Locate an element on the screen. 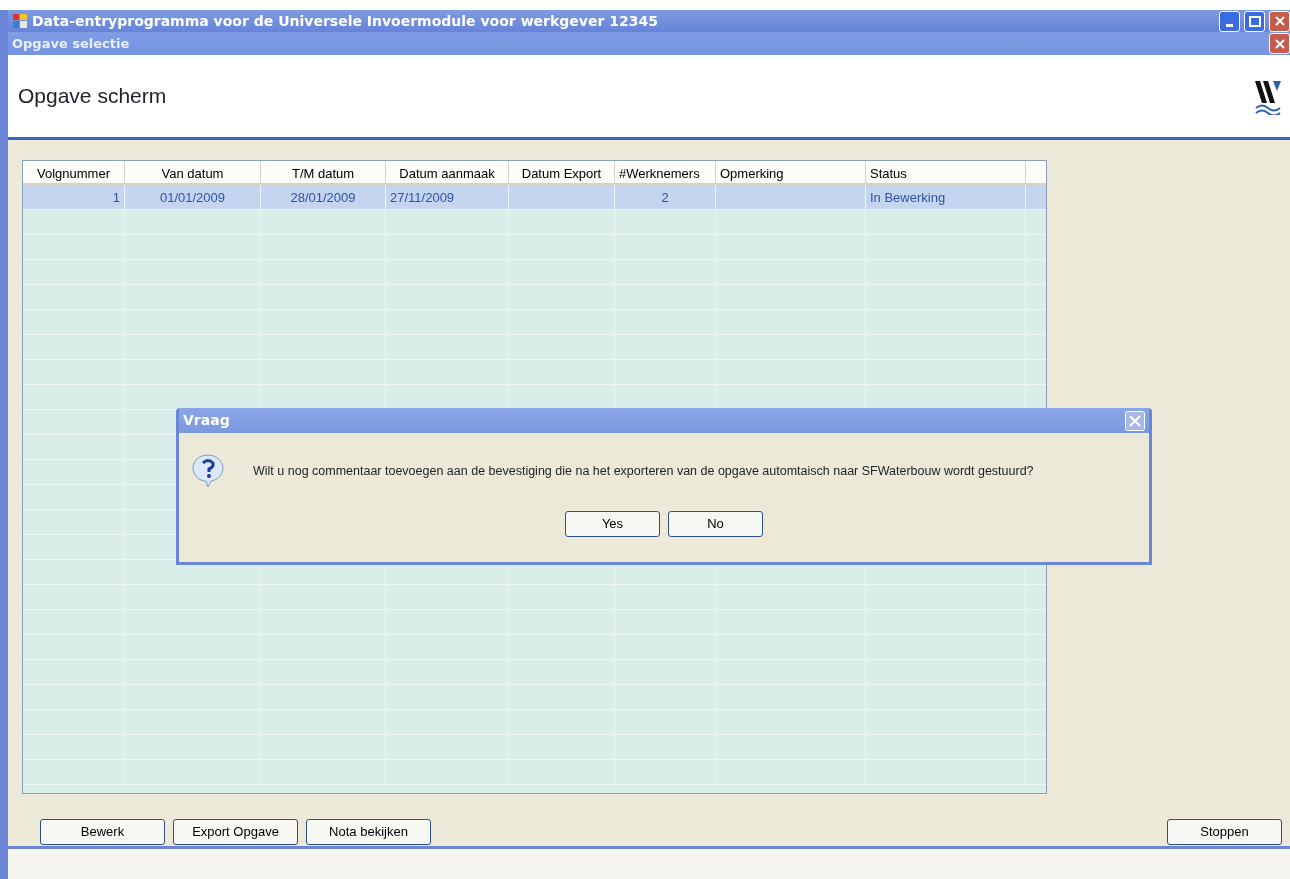  column-header: T/M datum is located at coordinates (323, 173).